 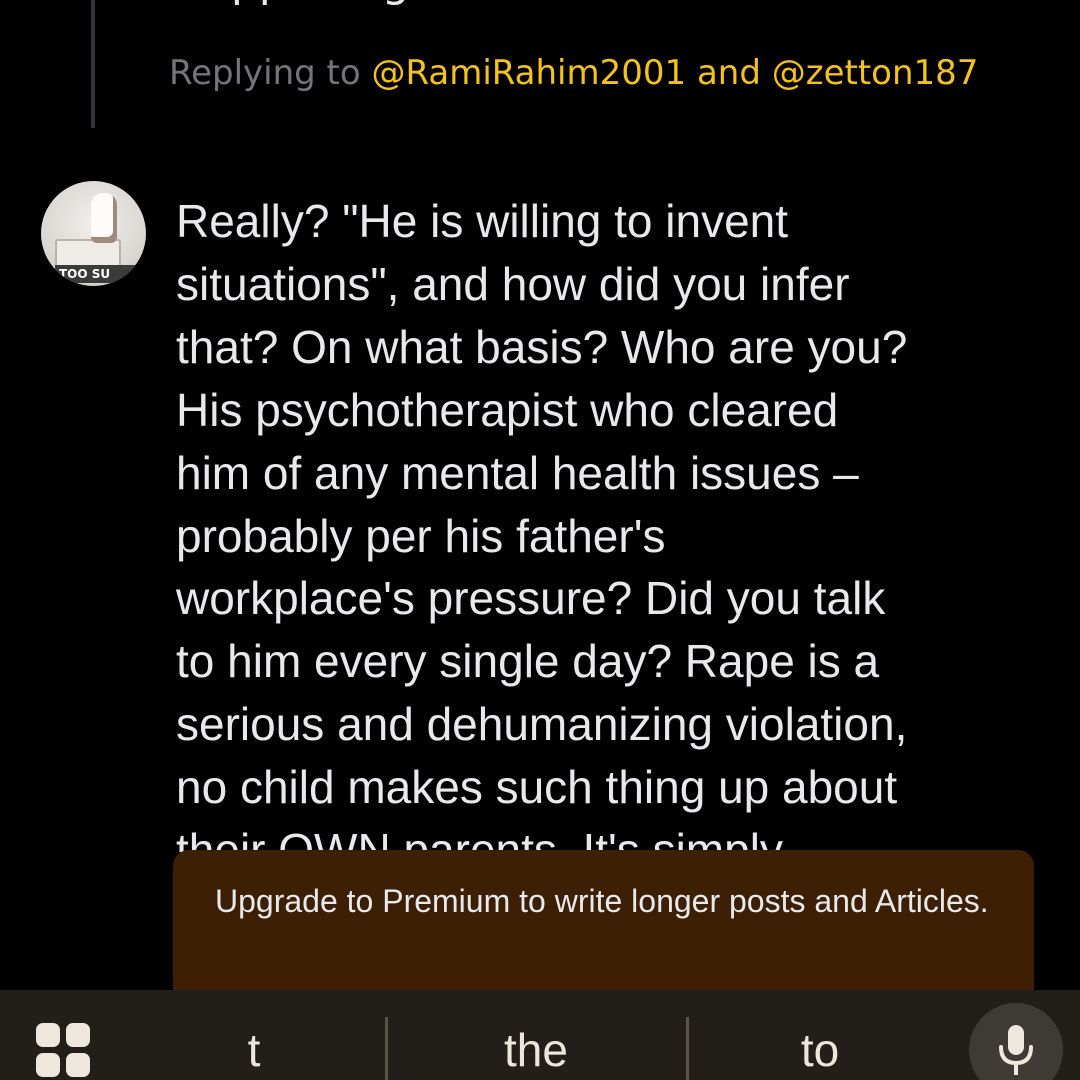 I want to click on keyboard-suggestion-bar: t the to, so click(x=540, y=1035).